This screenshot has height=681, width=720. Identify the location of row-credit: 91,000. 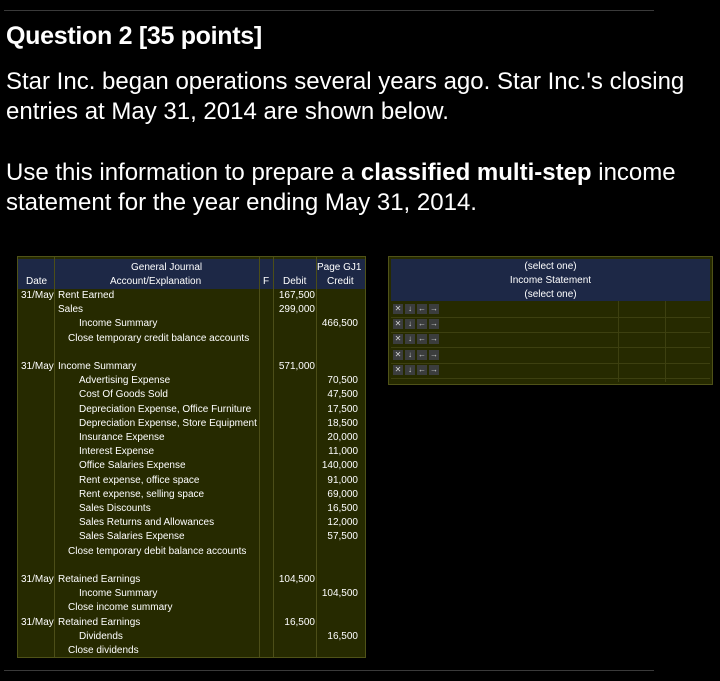
(342, 480).